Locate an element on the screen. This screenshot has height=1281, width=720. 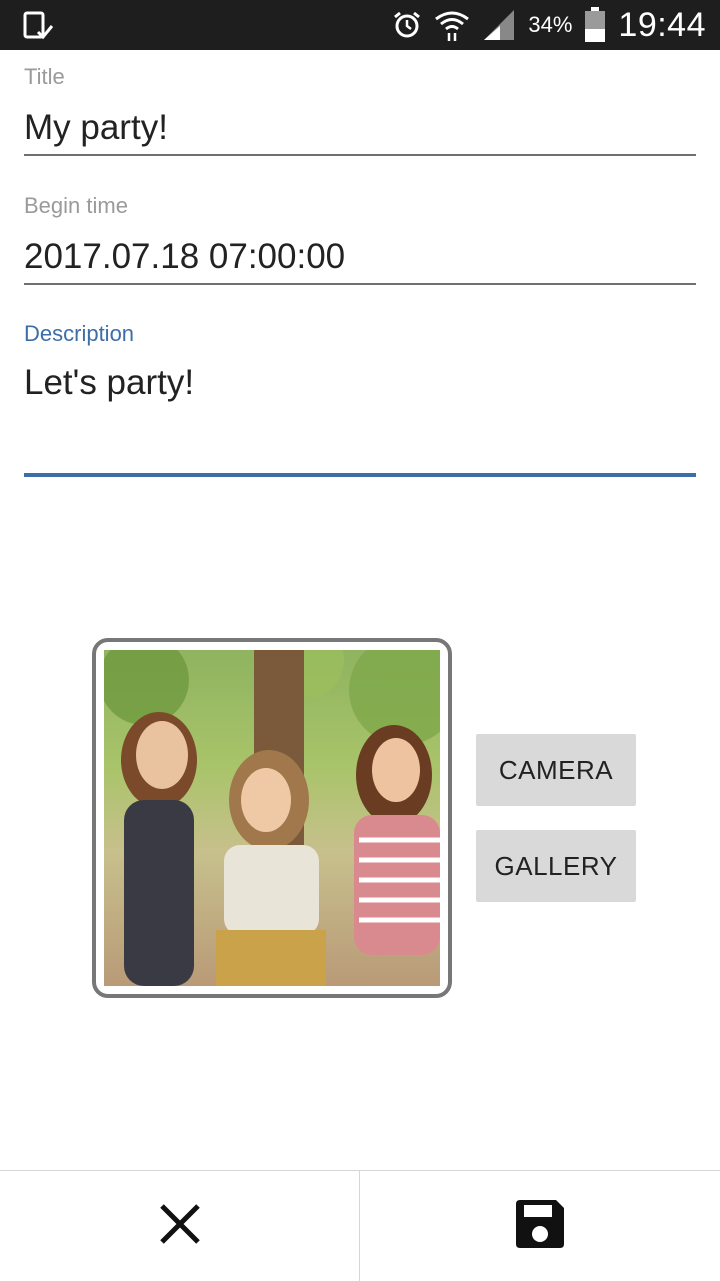
title-field: Title My party! is located at coordinates (360, 110).